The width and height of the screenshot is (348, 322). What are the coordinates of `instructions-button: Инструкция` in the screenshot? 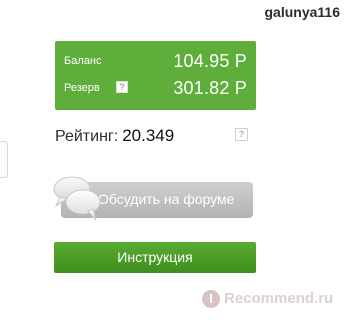 It's located at (155, 257).